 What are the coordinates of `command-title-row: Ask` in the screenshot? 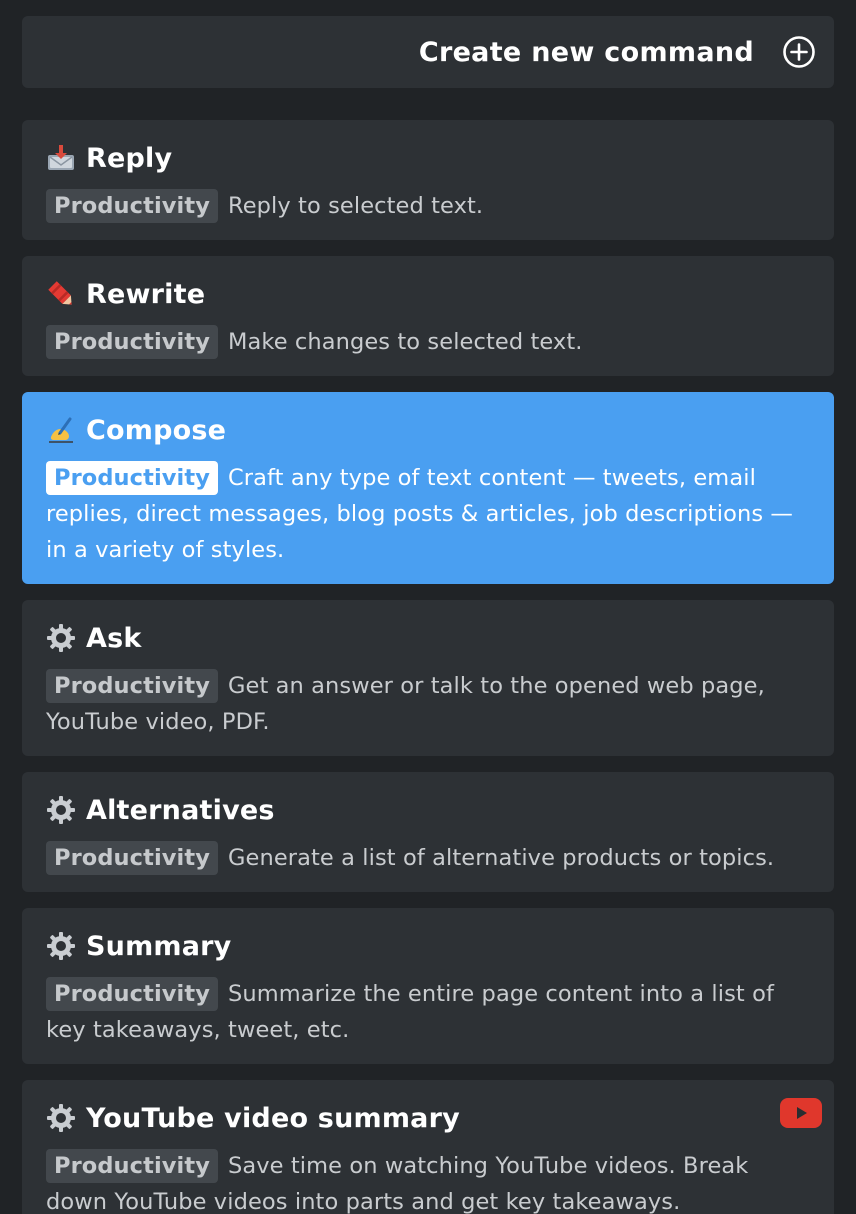 It's located at (428, 638).